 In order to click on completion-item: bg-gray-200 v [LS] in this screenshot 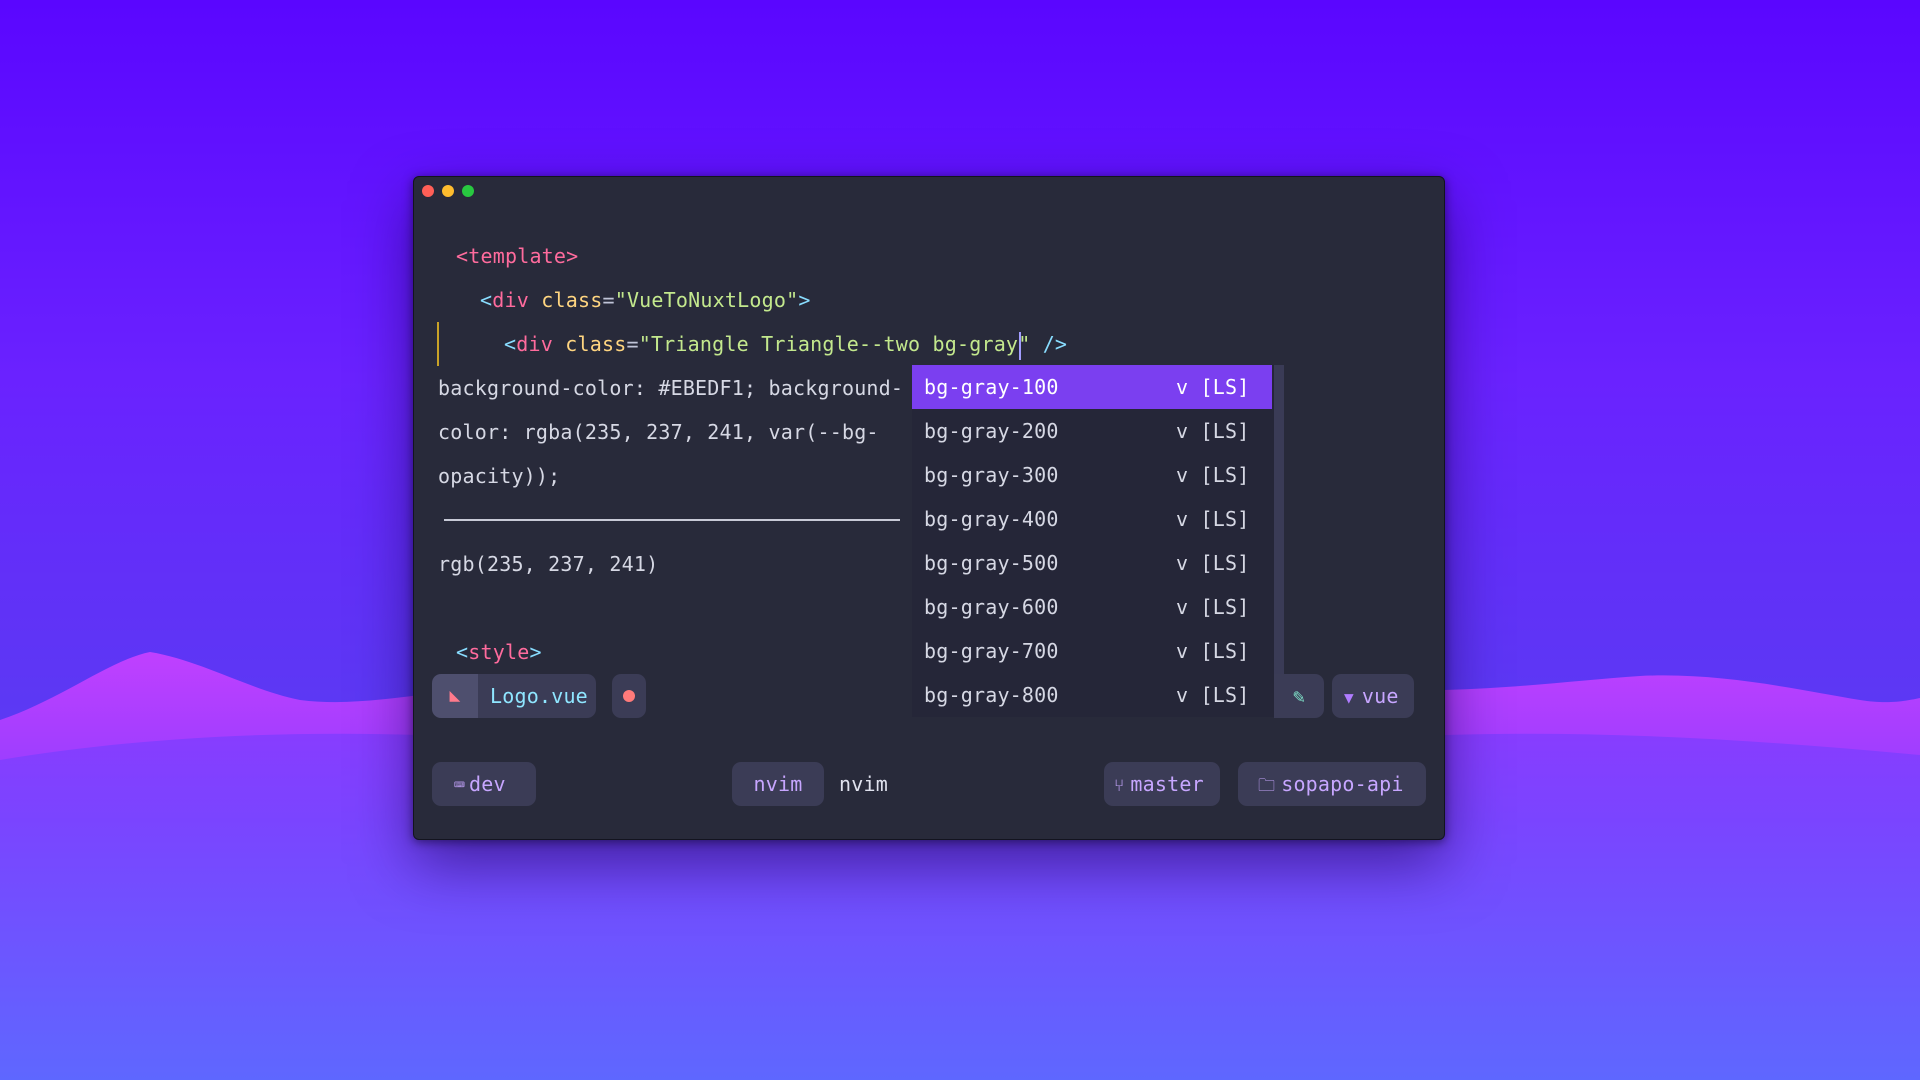, I will do `click(1092, 431)`.